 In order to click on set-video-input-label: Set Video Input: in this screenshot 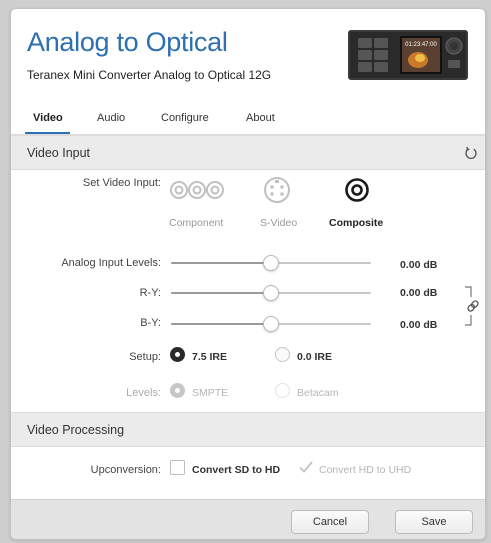, I will do `click(121, 183)`.